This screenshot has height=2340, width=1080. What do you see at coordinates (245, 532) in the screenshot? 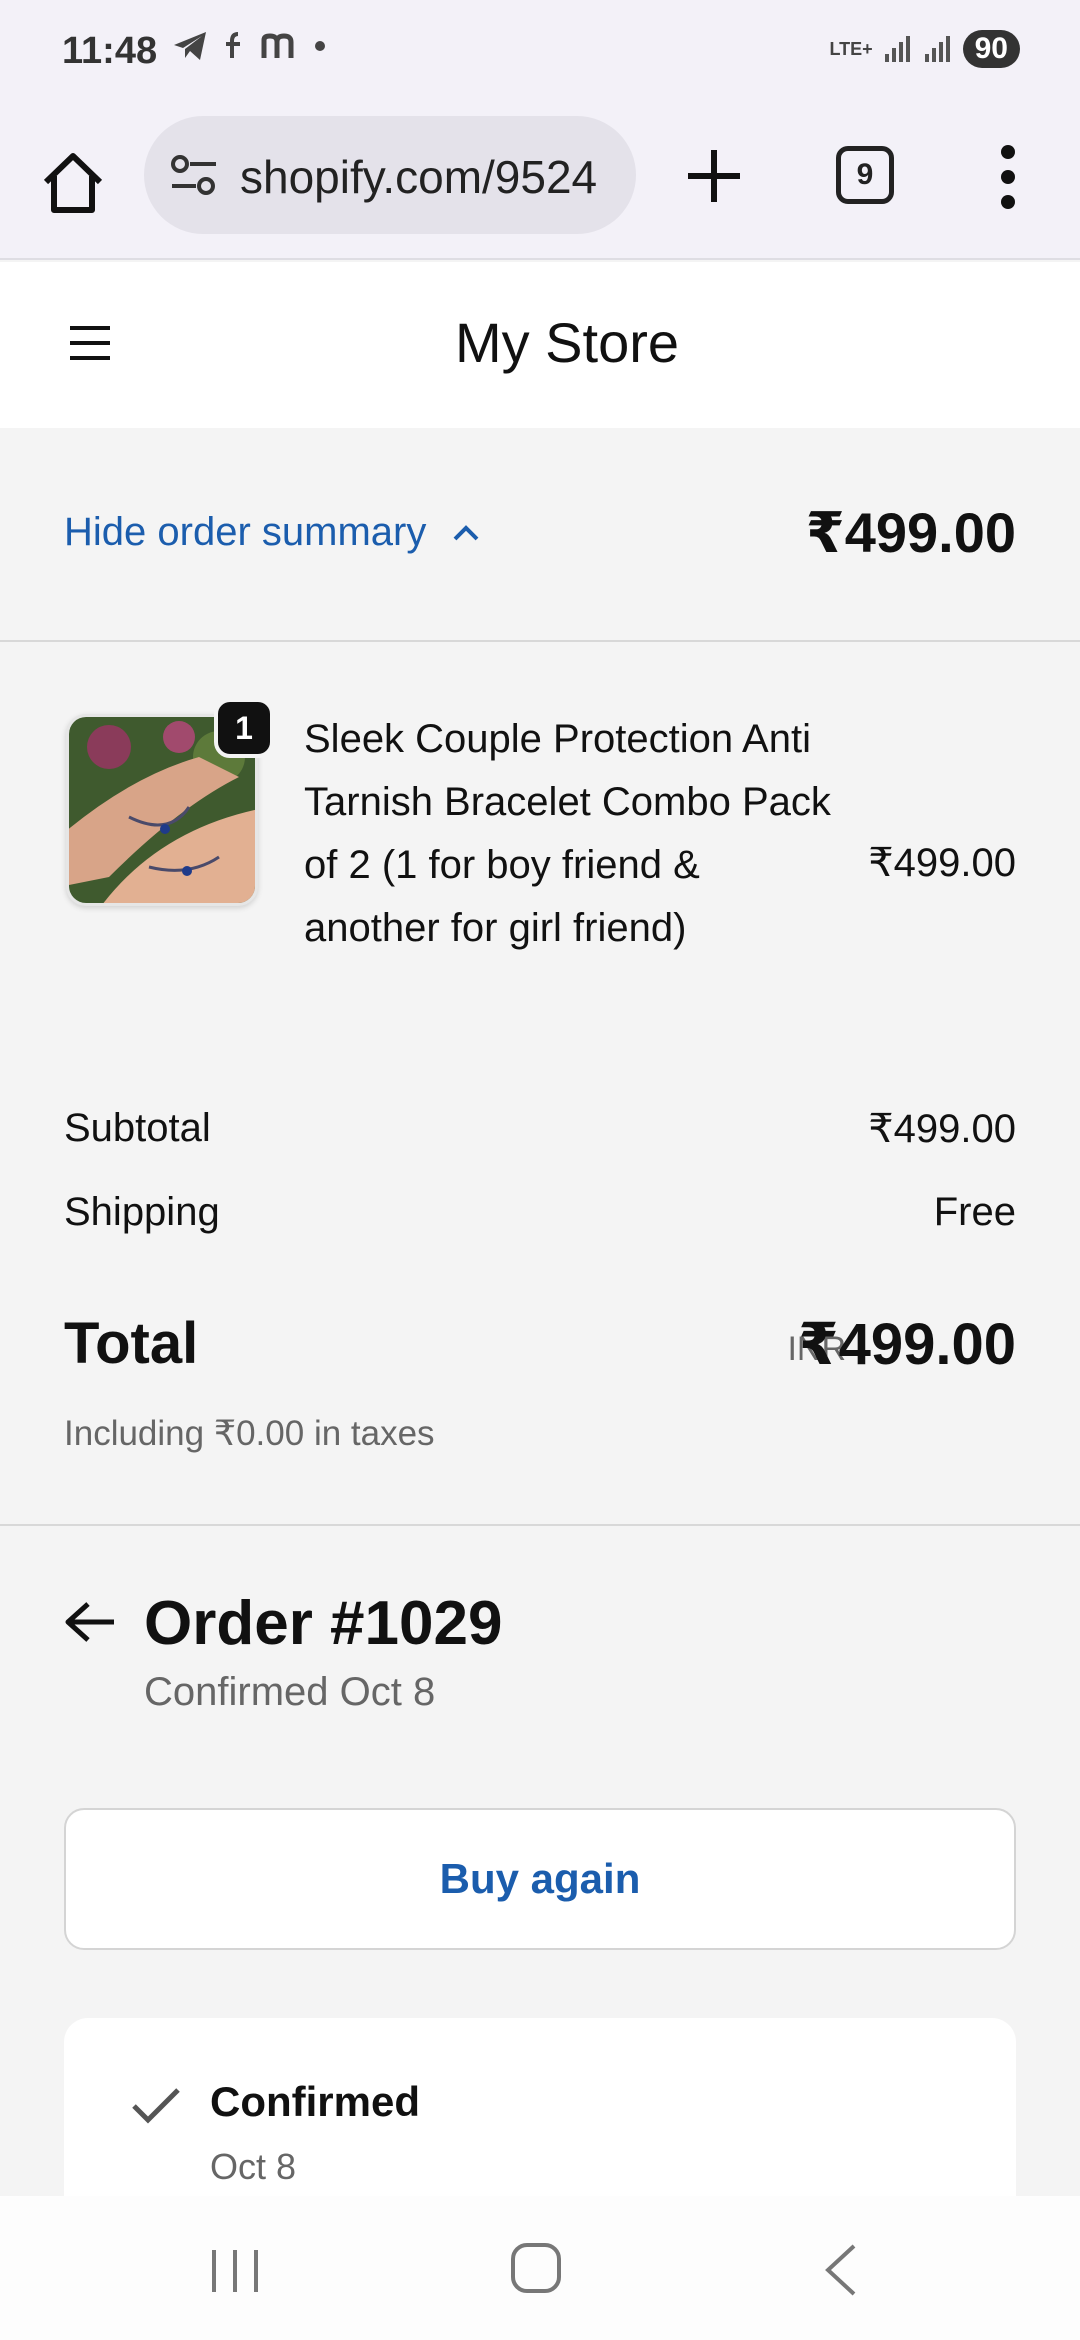
I see `toggle-label: Hide order summary` at bounding box center [245, 532].